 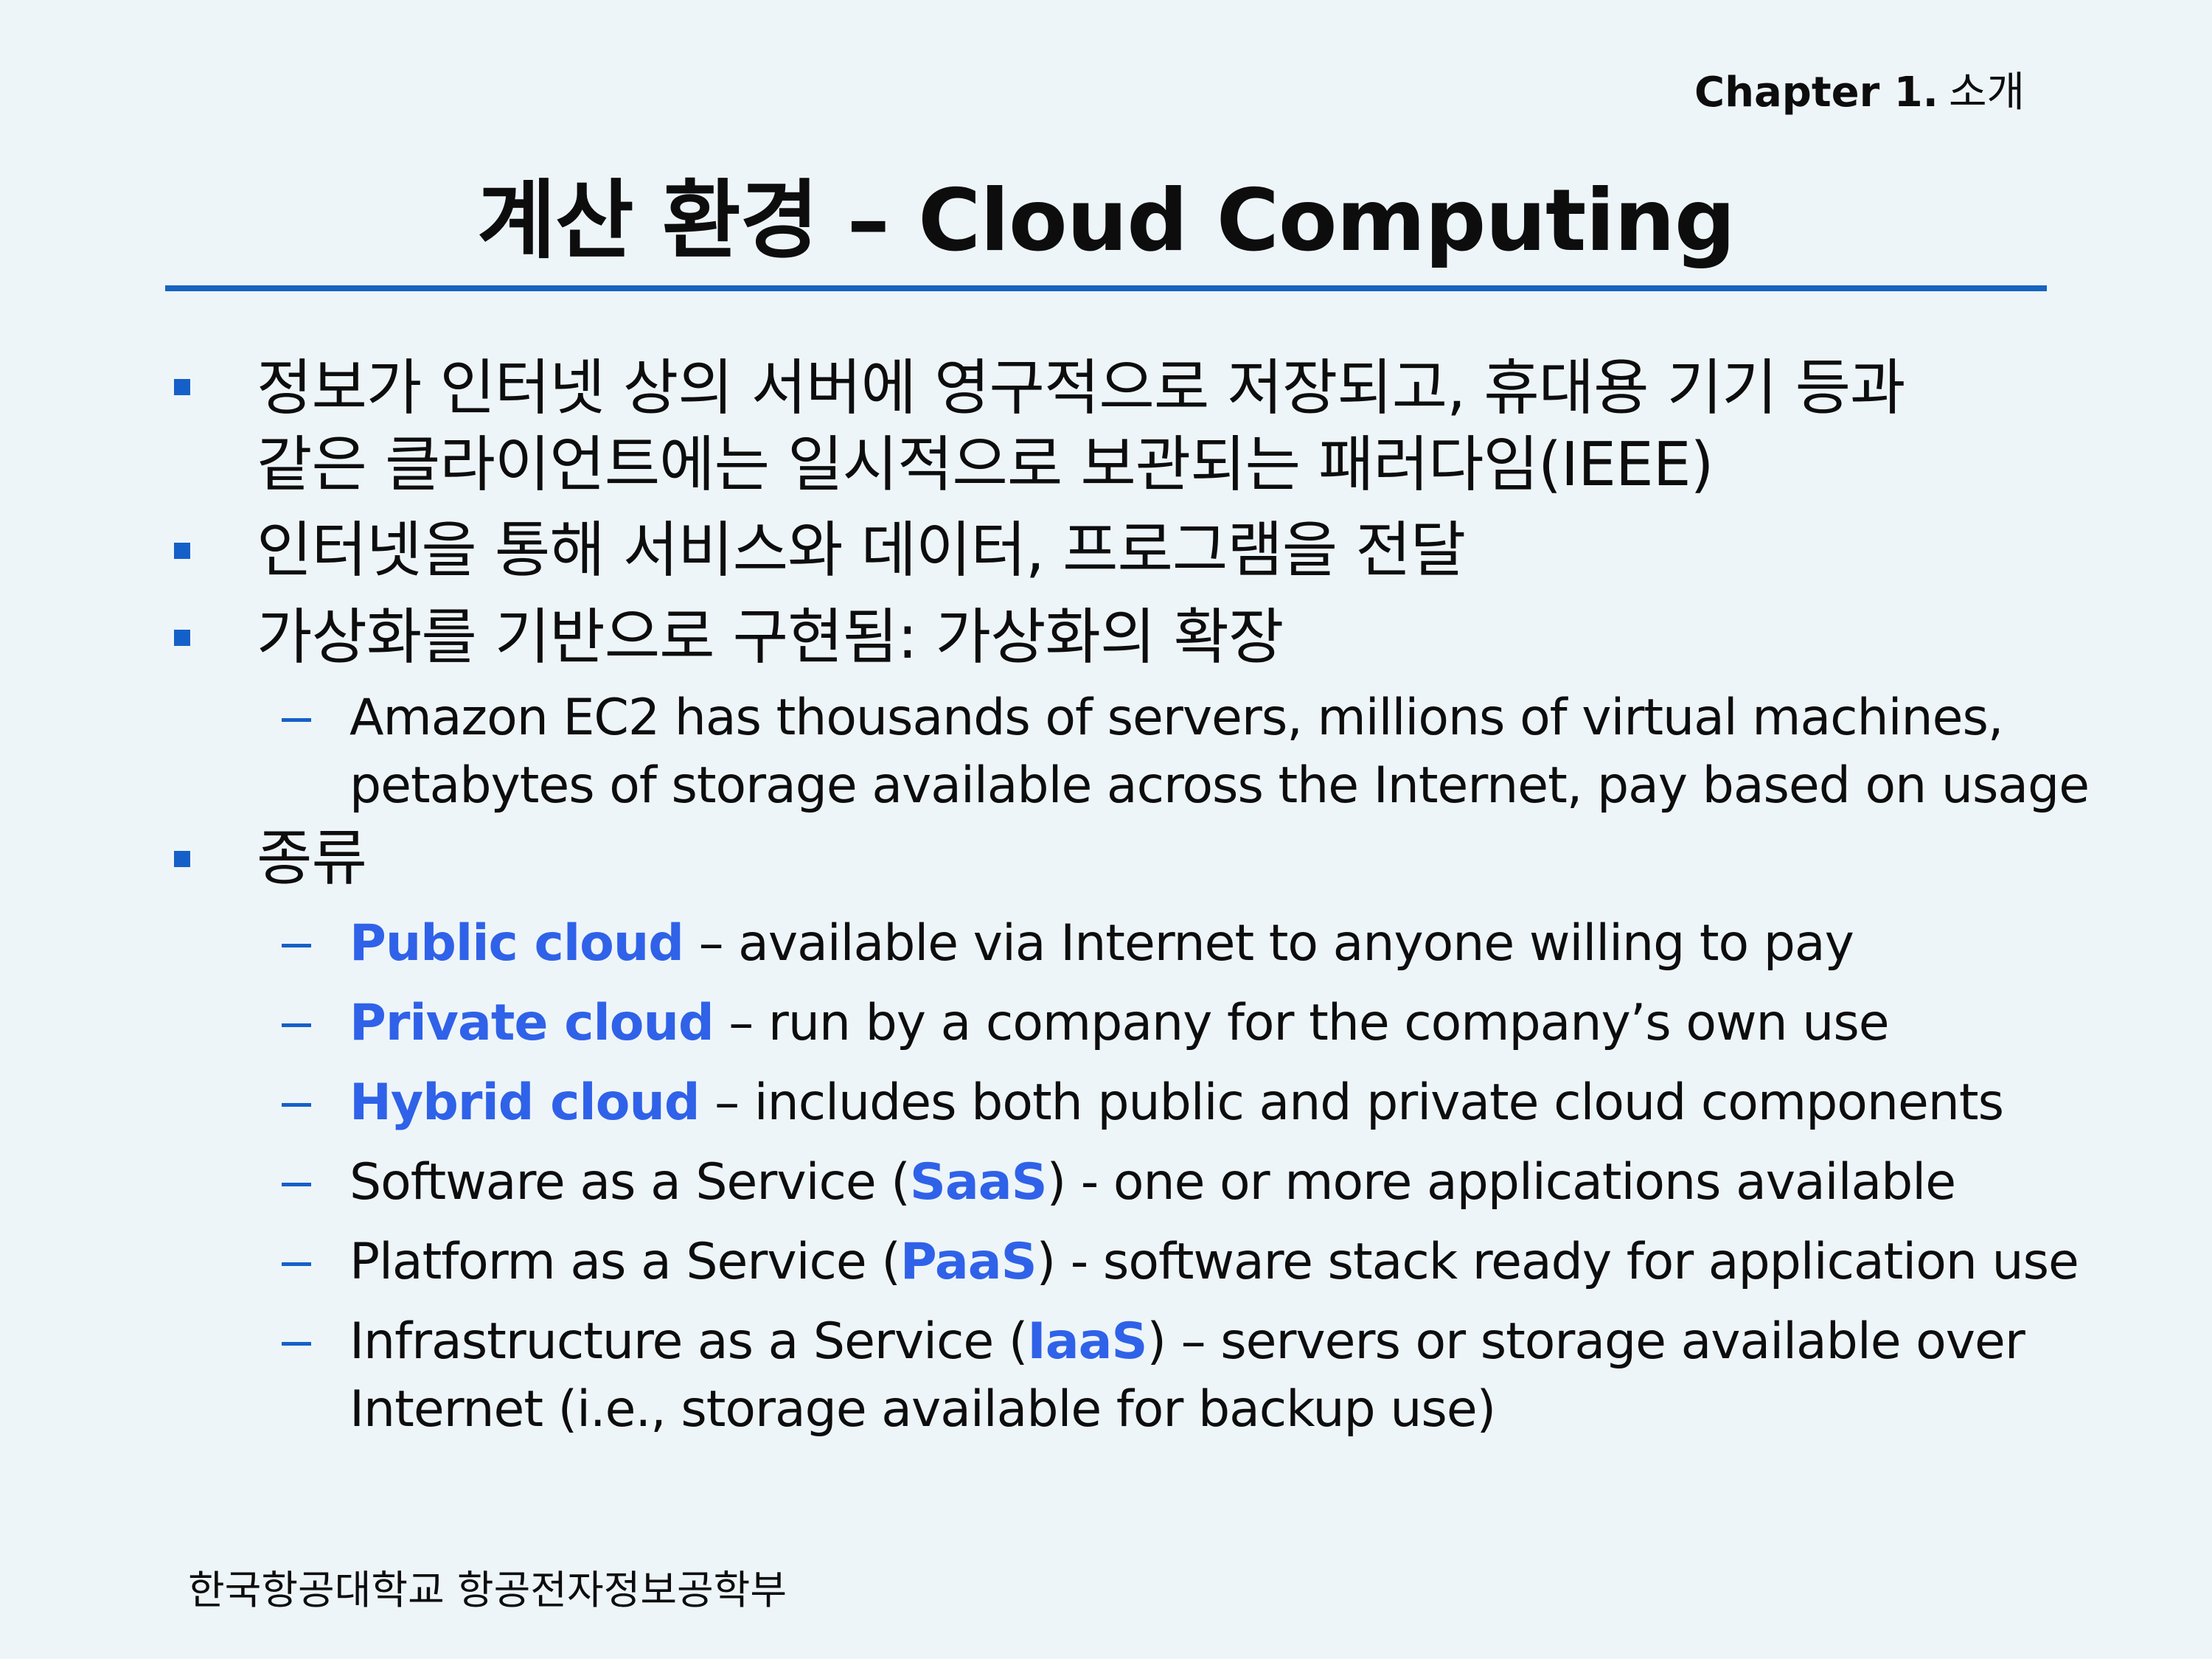 What do you see at coordinates (1501, 1182) in the screenshot?
I see `saas-desc: ) - one or more applications available` at bounding box center [1501, 1182].